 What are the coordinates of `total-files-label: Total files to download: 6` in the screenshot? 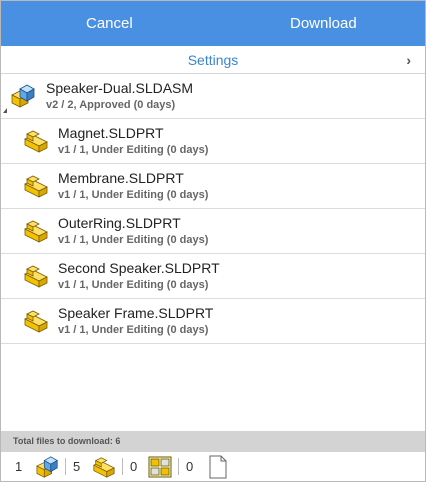 It's located at (67, 441).